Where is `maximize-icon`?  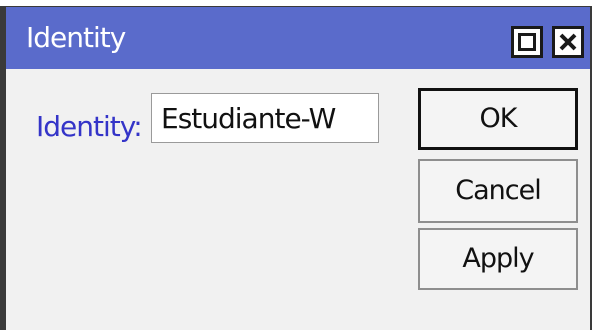
maximize-icon is located at coordinates (527, 42).